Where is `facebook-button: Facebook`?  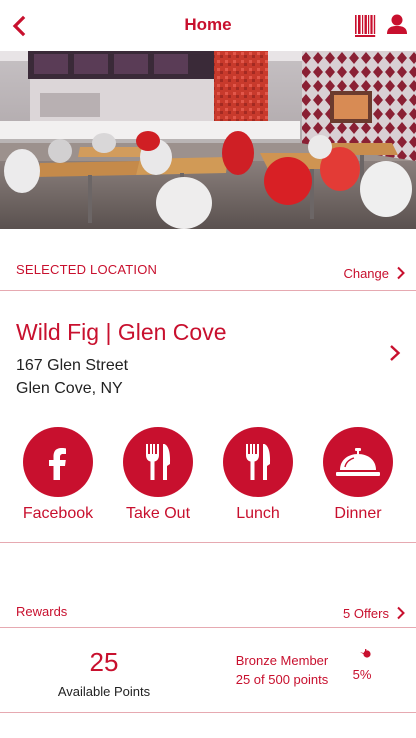 facebook-button: Facebook is located at coordinates (58, 475).